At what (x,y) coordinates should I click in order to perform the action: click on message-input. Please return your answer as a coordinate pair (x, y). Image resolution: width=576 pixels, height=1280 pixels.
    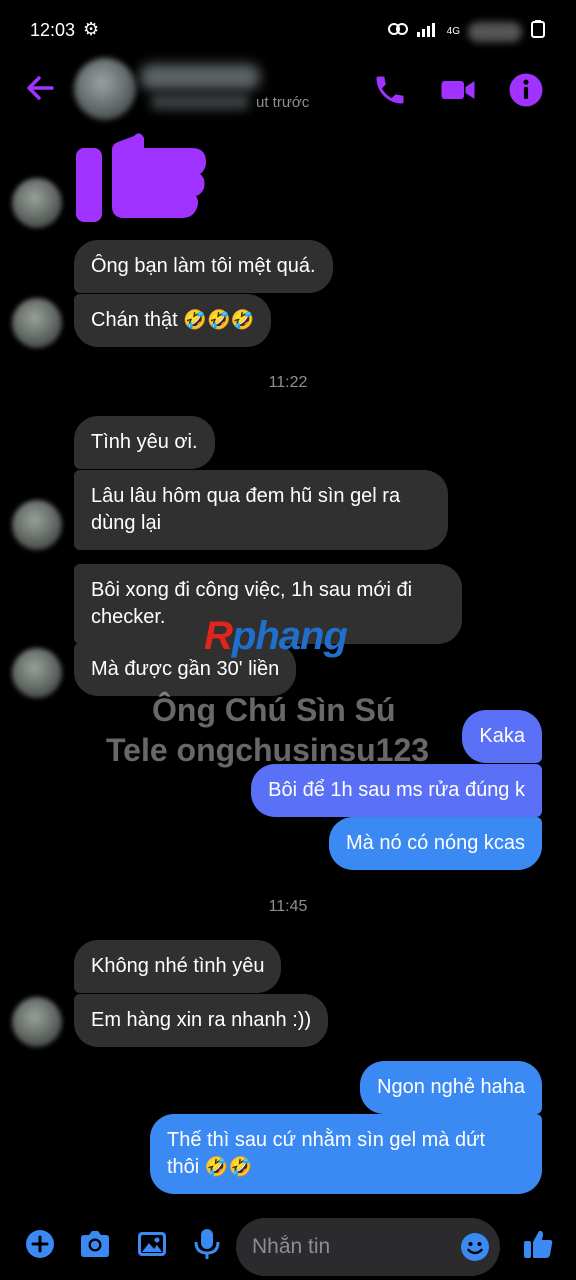
    Looking at the image, I should click on (352, 1247).